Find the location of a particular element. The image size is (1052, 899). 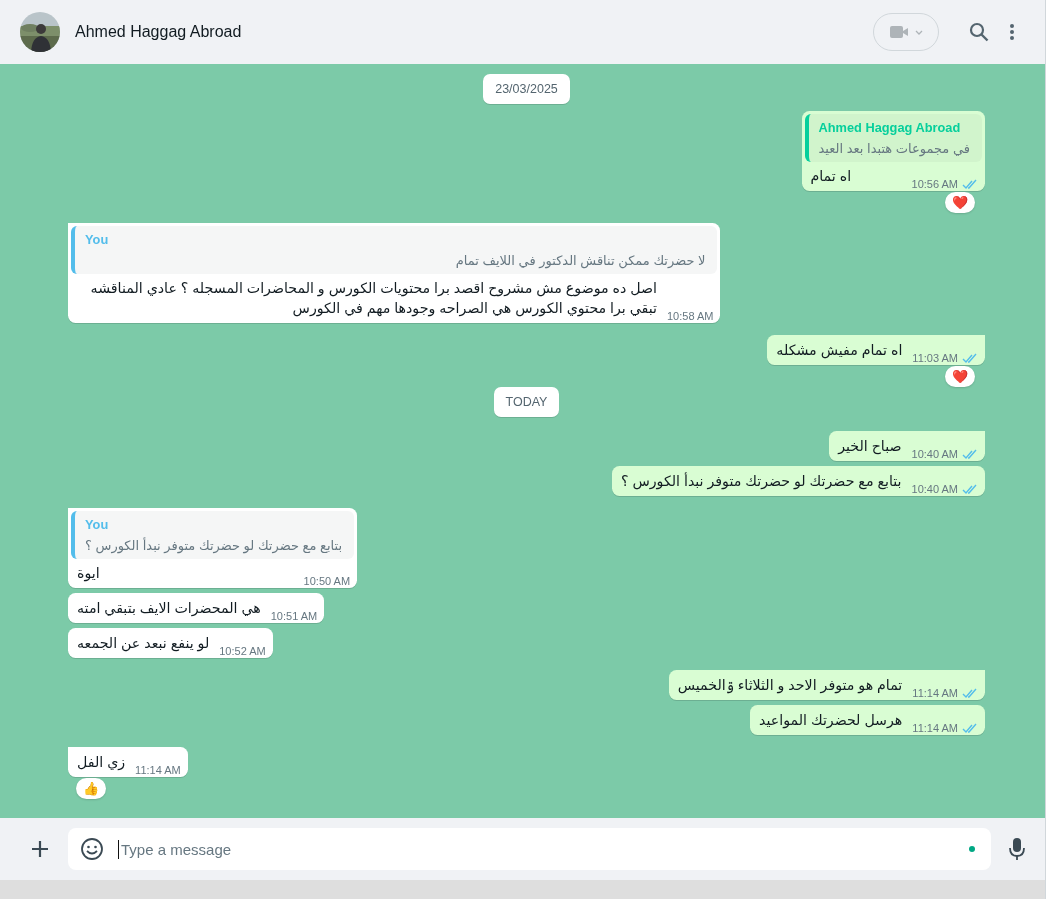

message-time: 10:52 AM is located at coordinates (242, 651).